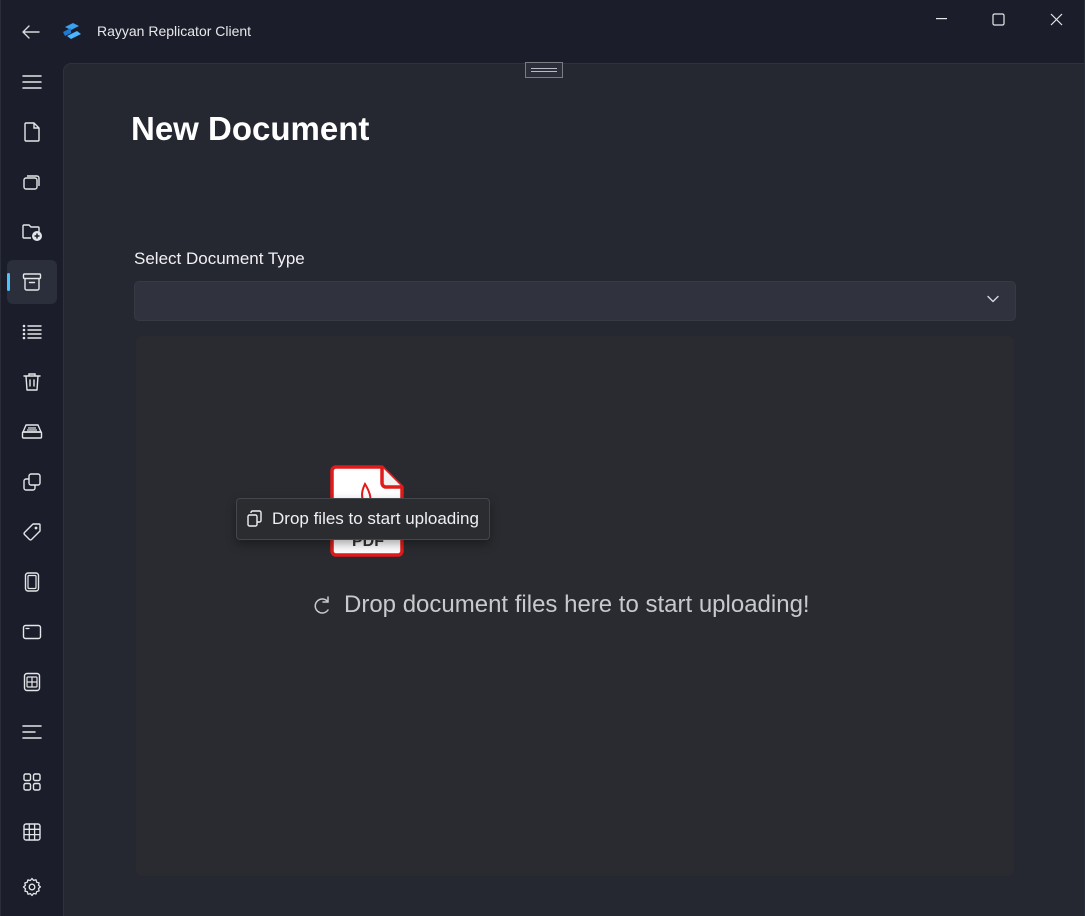 The image size is (1085, 916). I want to click on nav-item-grid, so click(32, 832).